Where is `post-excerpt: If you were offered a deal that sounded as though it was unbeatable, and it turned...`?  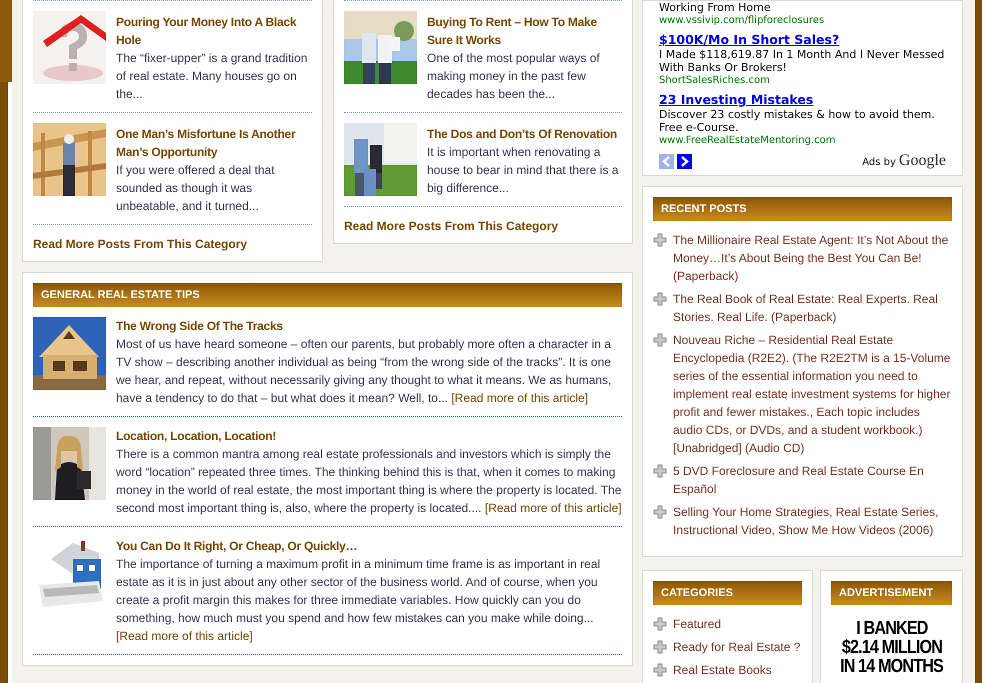
post-excerpt: If you were offered a deal that sounded as though it was unbeatable, and it turned... is located at coordinates (196, 188).